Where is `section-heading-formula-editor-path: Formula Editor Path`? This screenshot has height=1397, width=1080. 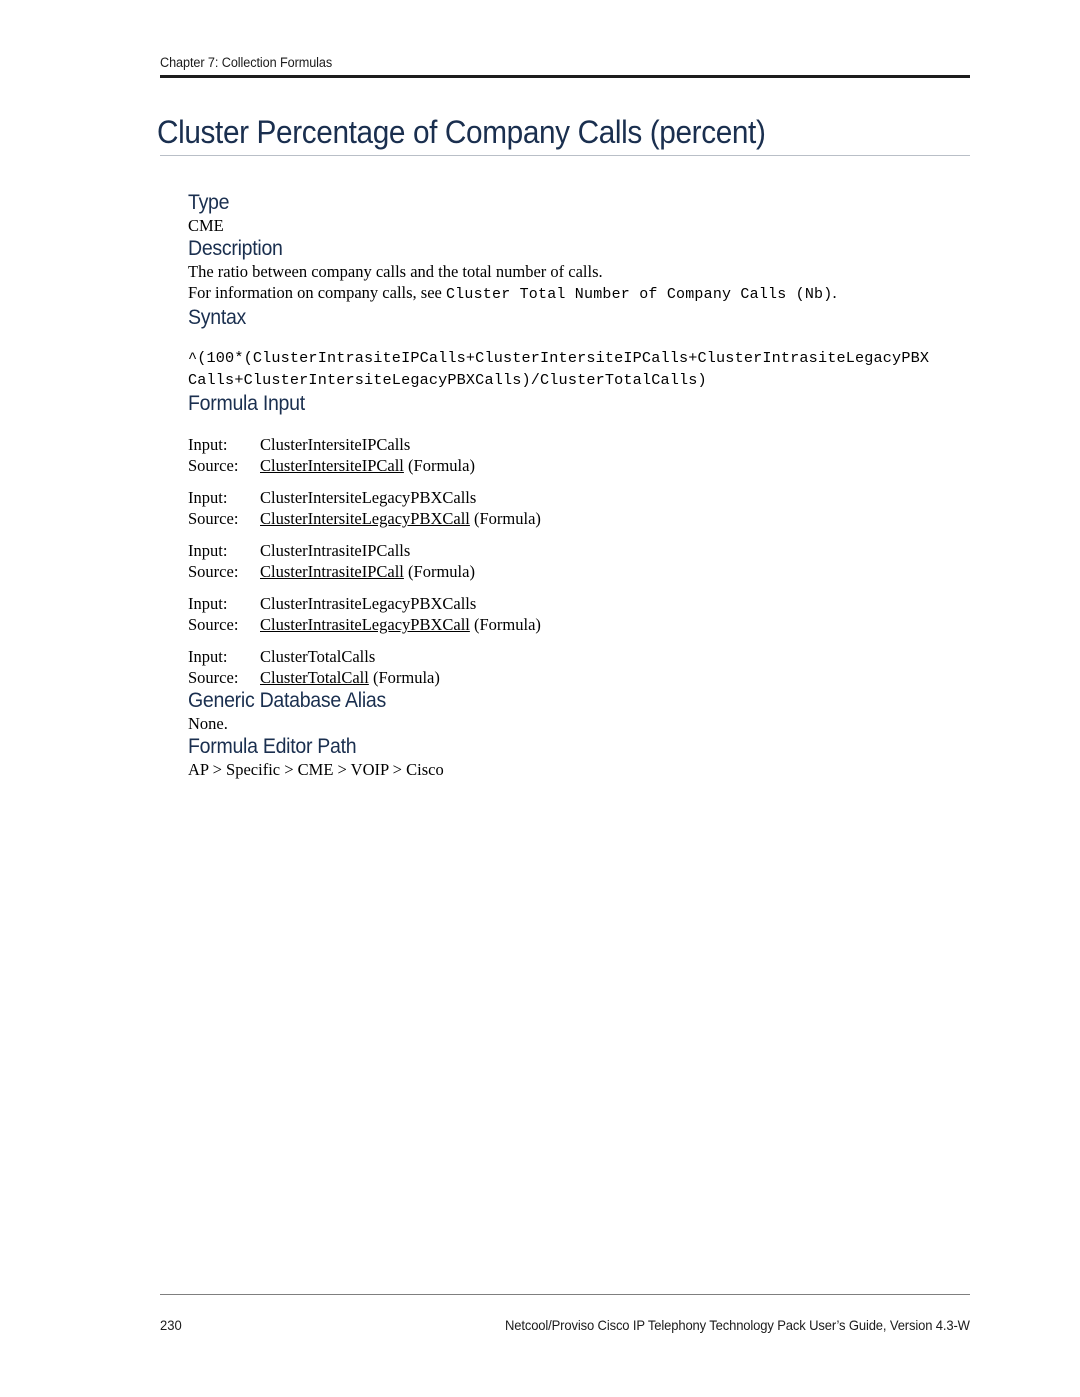
section-heading-formula-editor-path: Formula Editor Path is located at coordinates (272, 746).